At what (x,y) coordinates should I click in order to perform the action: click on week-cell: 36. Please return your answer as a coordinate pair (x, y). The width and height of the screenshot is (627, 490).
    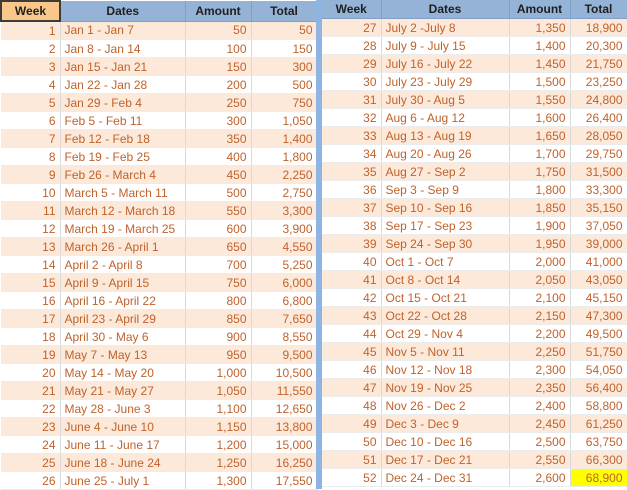
    Looking at the image, I should click on (352, 189).